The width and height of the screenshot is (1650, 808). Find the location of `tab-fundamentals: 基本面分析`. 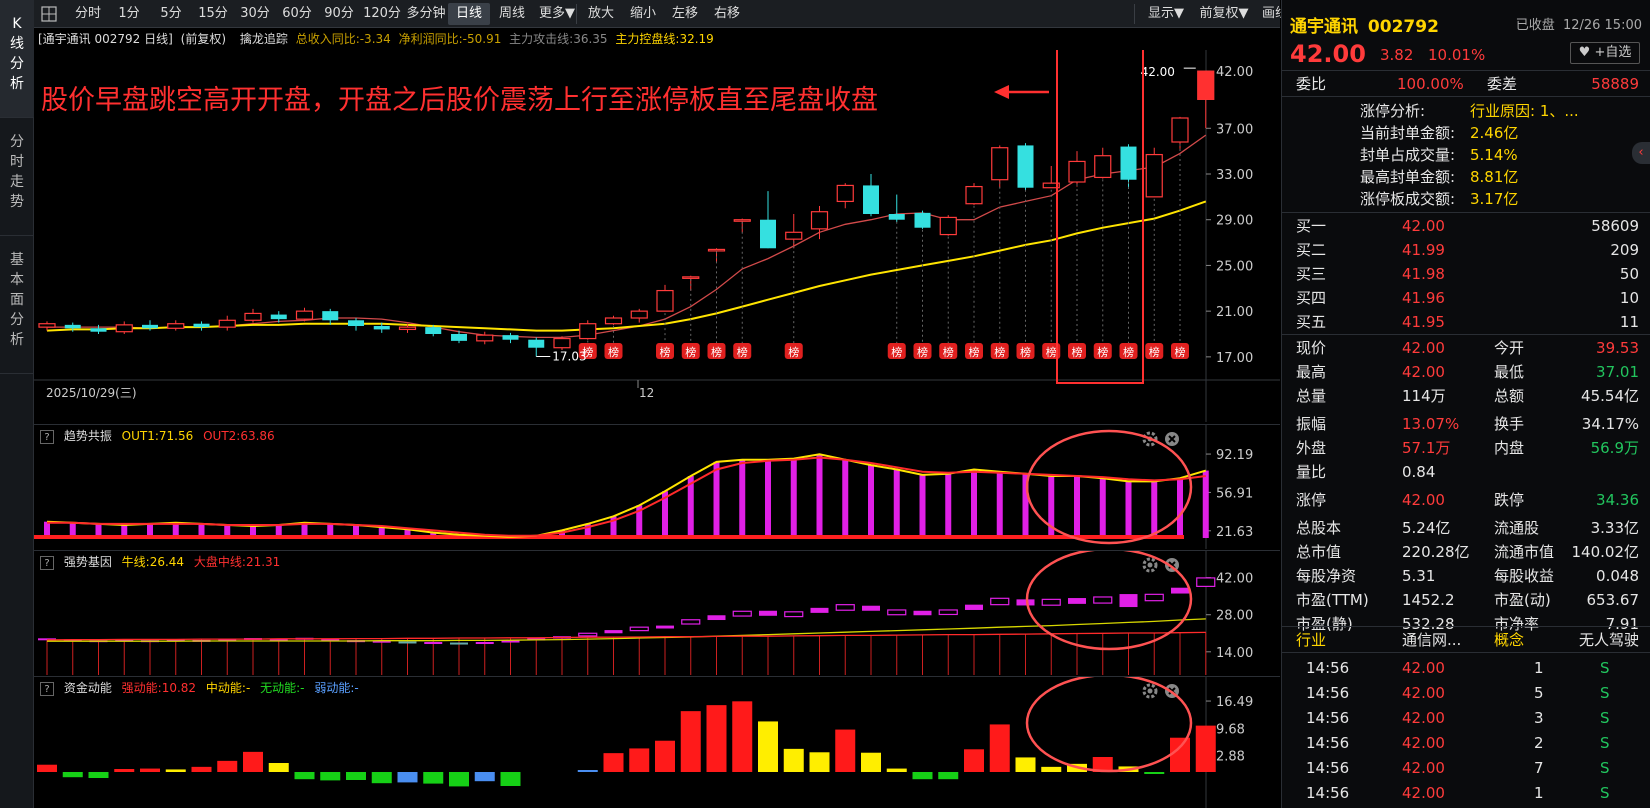

tab-fundamentals: 基本面分析 is located at coordinates (17, 305).